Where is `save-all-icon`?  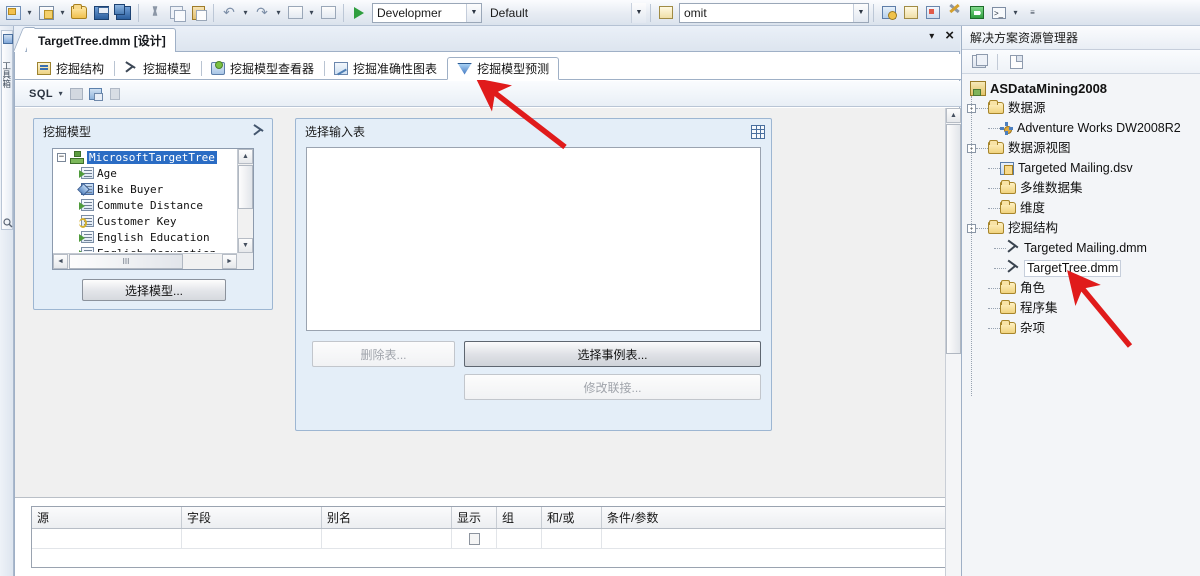
save-all-icon is located at coordinates (123, 13).